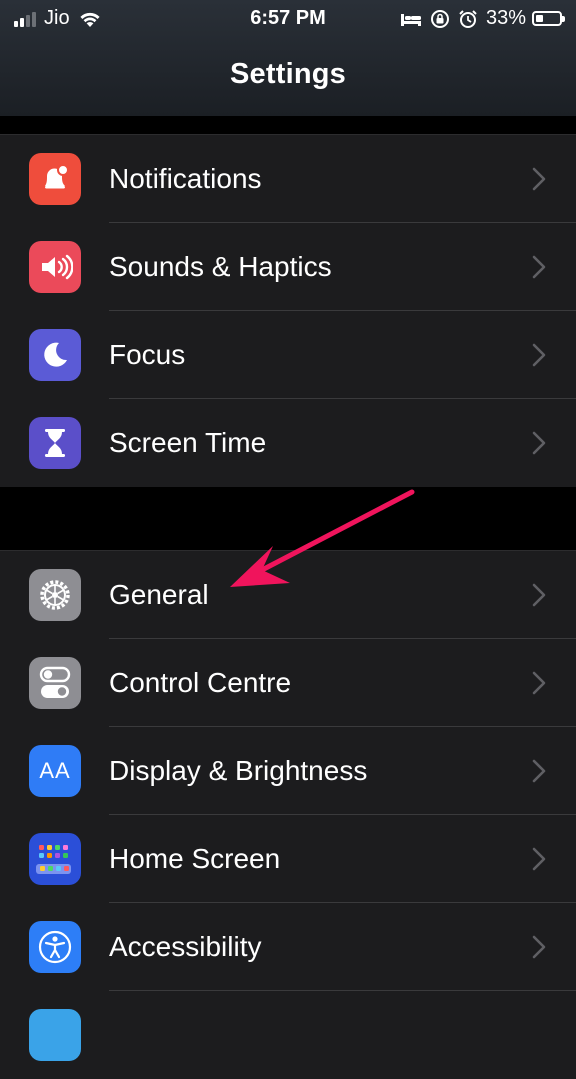 Image resolution: width=576 pixels, height=1079 pixels. Describe the element at coordinates (288, 595) in the screenshot. I see `settings-row-general: General` at that location.